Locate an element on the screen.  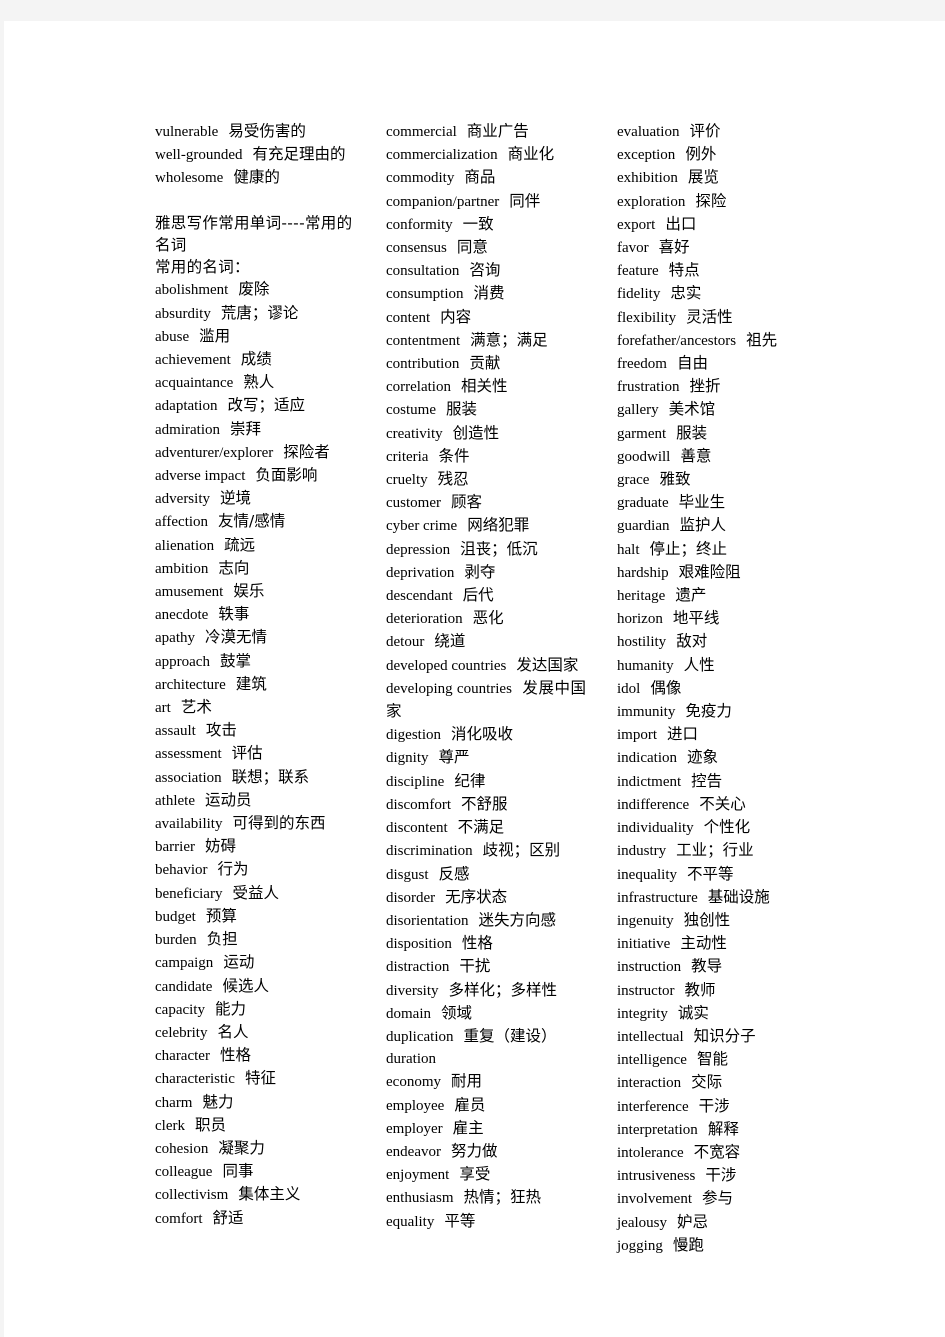
english-term: garment is located at coordinates (642, 433).